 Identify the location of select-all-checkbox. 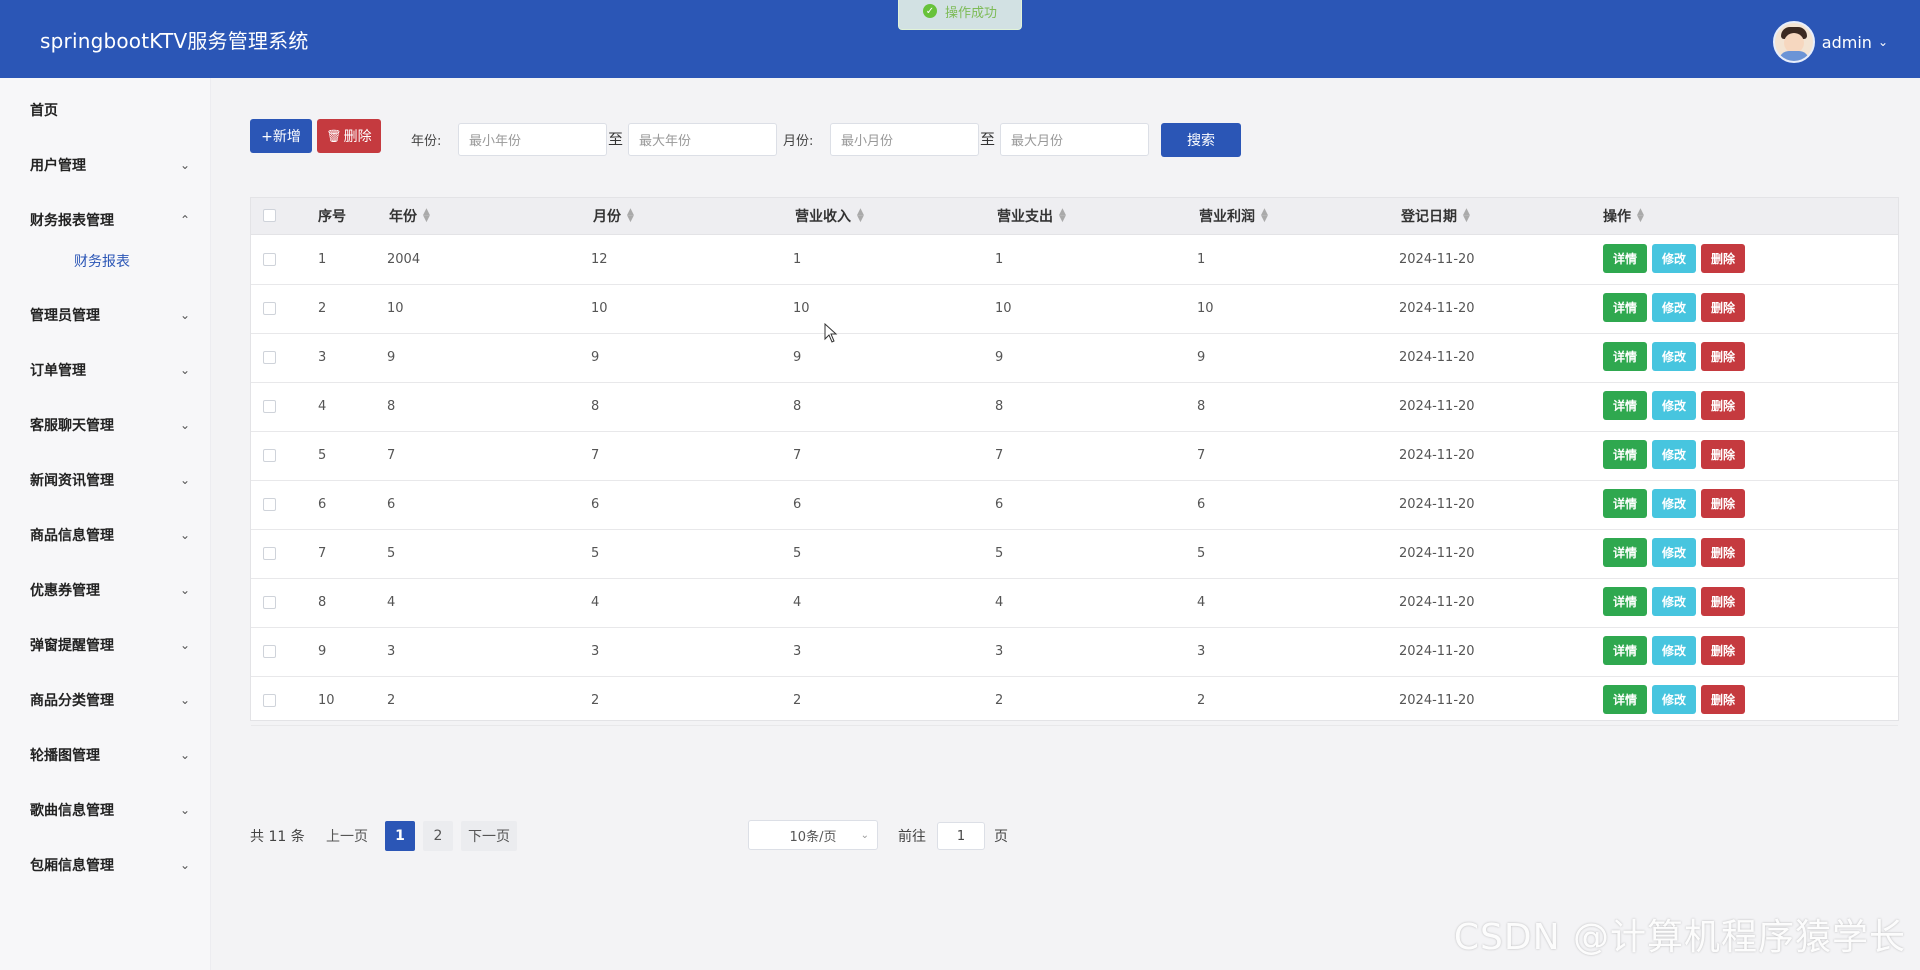
(269, 215).